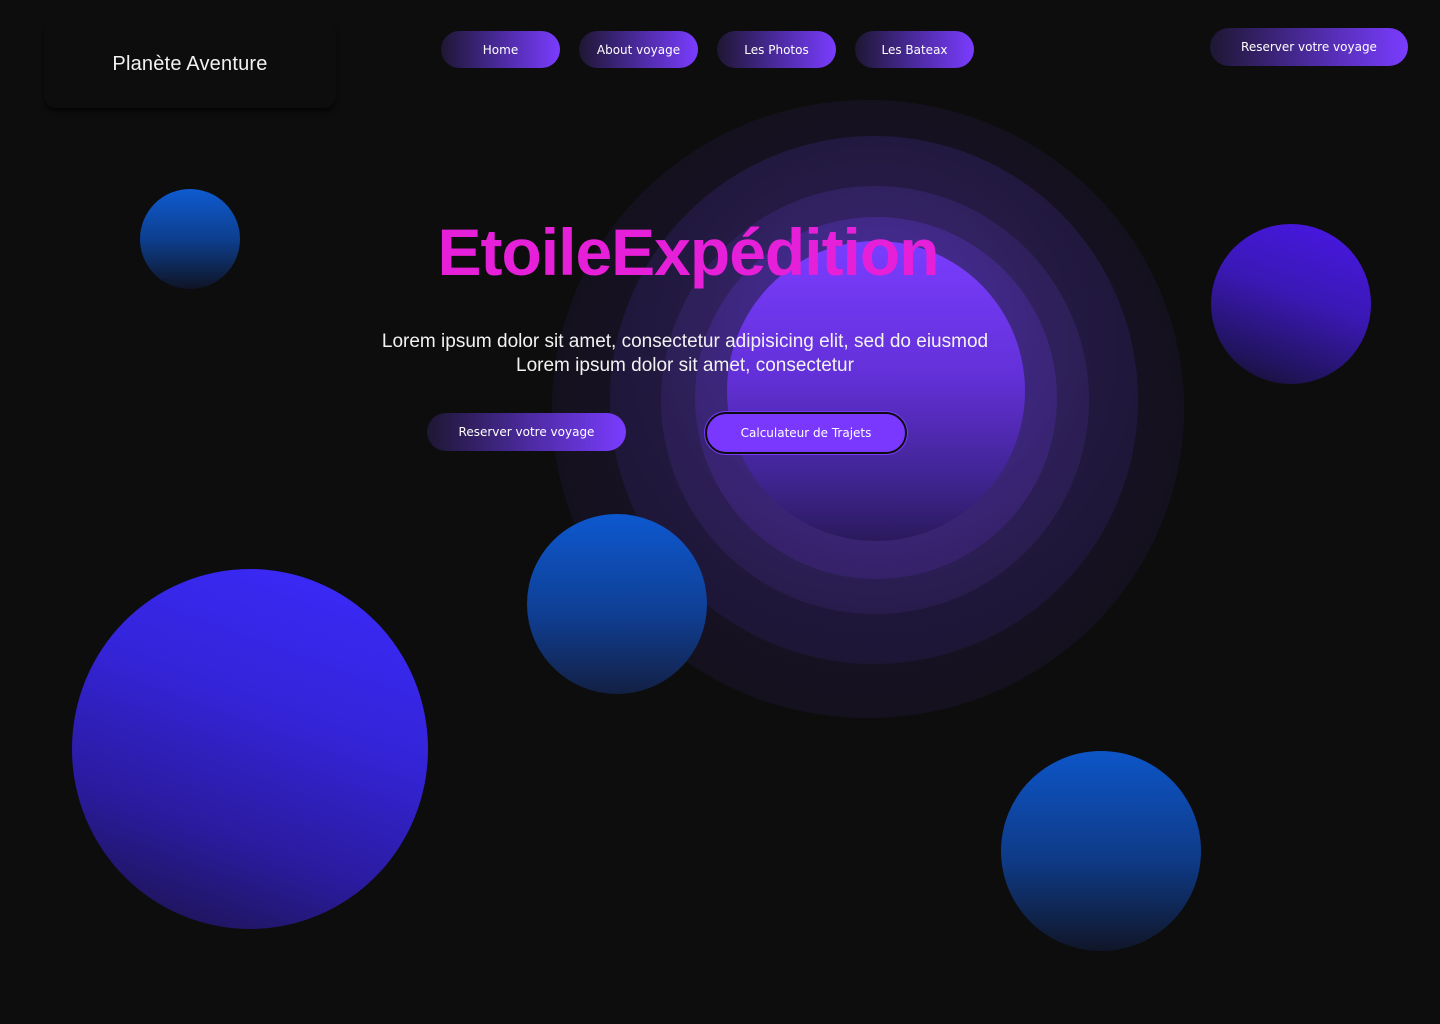 This screenshot has width=1440, height=1024. I want to click on nav-home-button: Home, so click(500, 49).